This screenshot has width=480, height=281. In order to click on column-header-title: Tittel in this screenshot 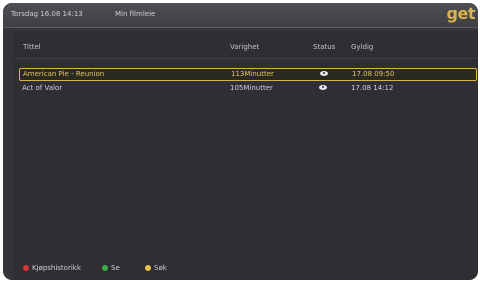, I will do `click(32, 47)`.